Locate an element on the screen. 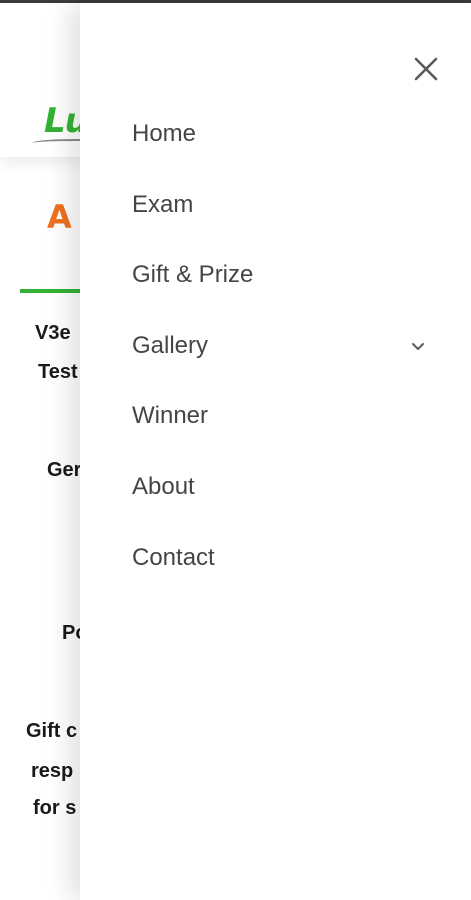 The height and width of the screenshot is (900, 471). section-icon: A is located at coordinates (59, 217).